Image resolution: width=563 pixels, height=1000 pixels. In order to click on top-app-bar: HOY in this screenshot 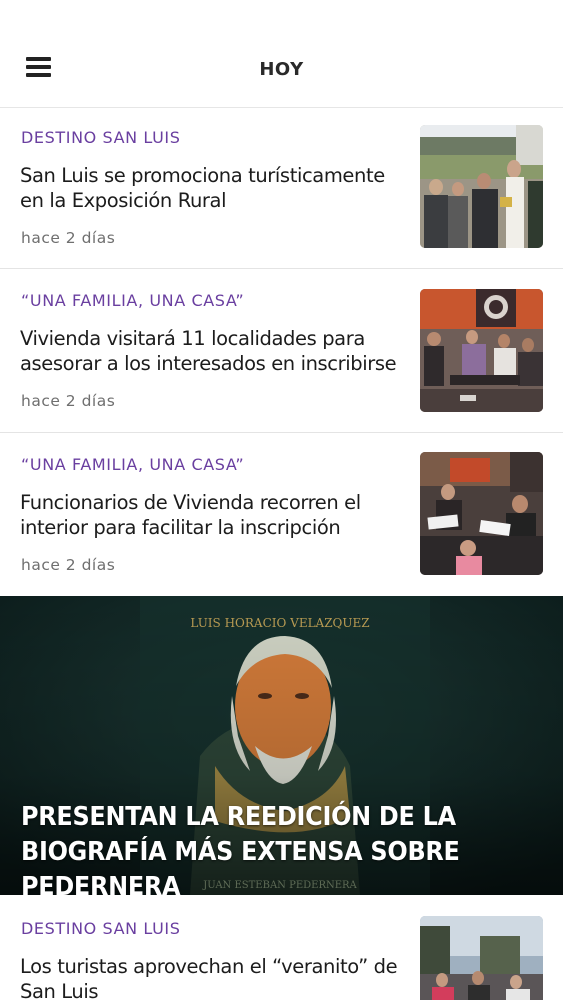, I will do `click(281, 54)`.